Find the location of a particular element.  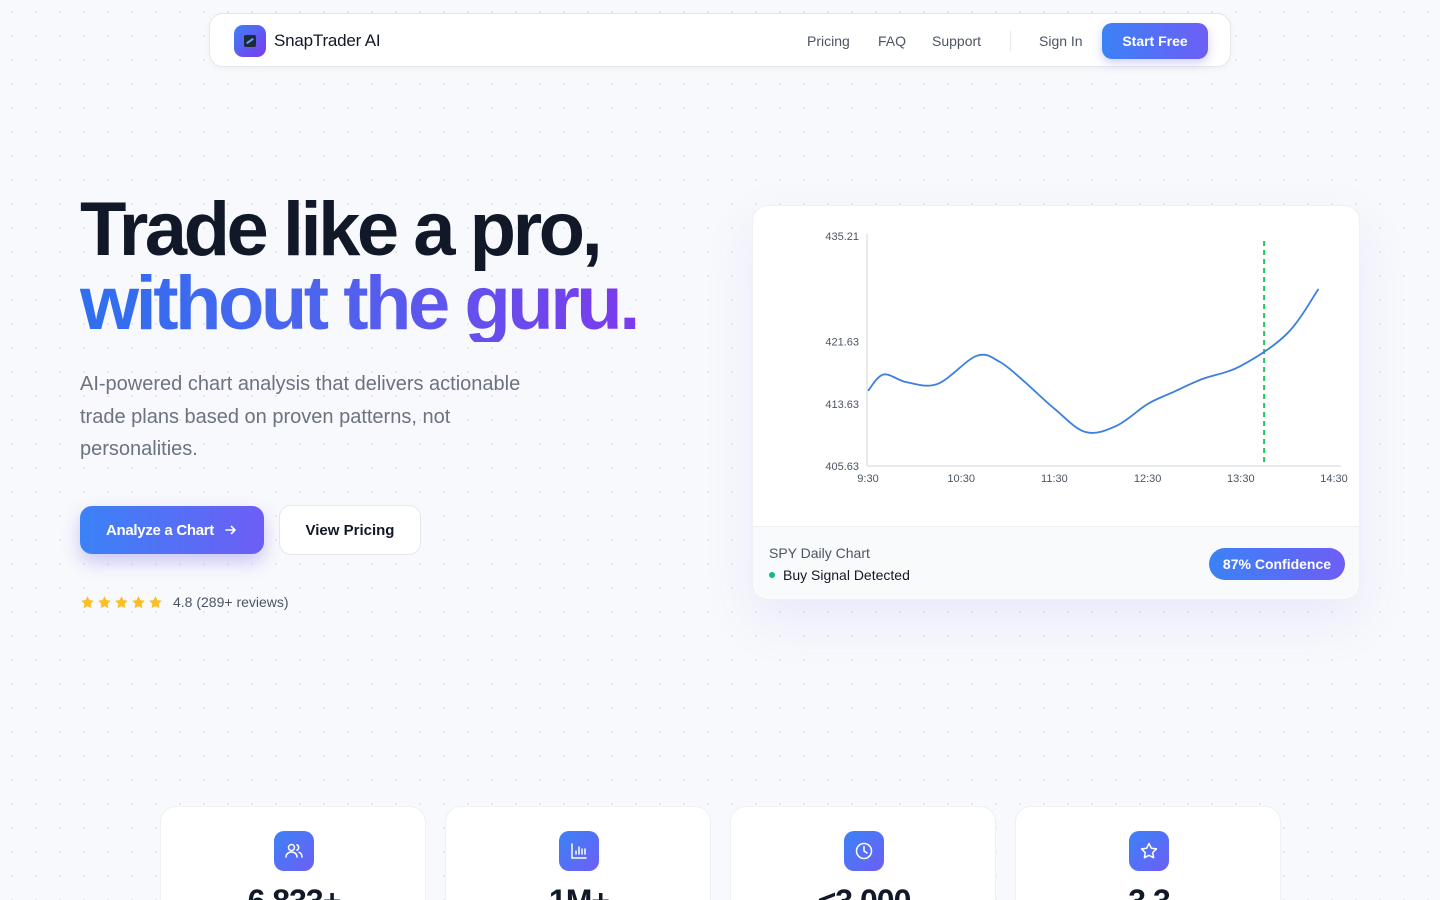

y-tick-label: 421.63 is located at coordinates (842, 343).